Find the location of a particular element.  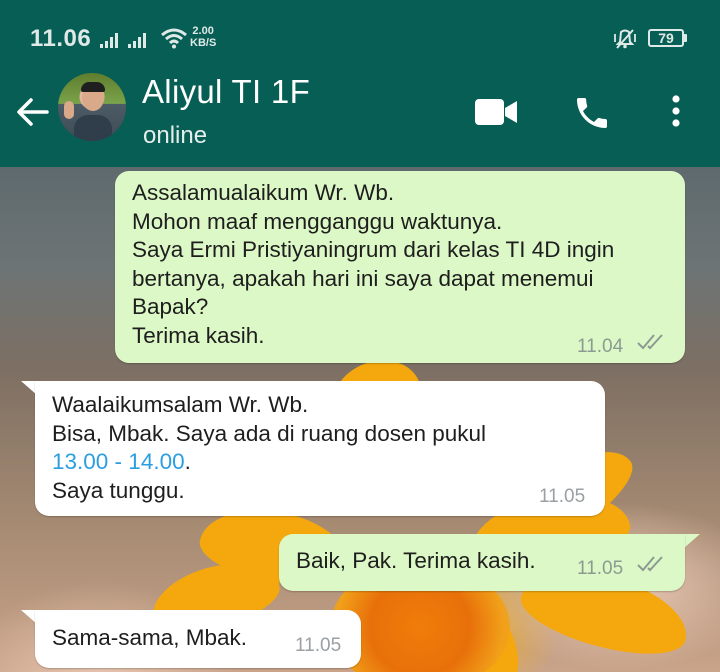

message-line: Assalamualaikum Wr. Wb. is located at coordinates (263, 192).